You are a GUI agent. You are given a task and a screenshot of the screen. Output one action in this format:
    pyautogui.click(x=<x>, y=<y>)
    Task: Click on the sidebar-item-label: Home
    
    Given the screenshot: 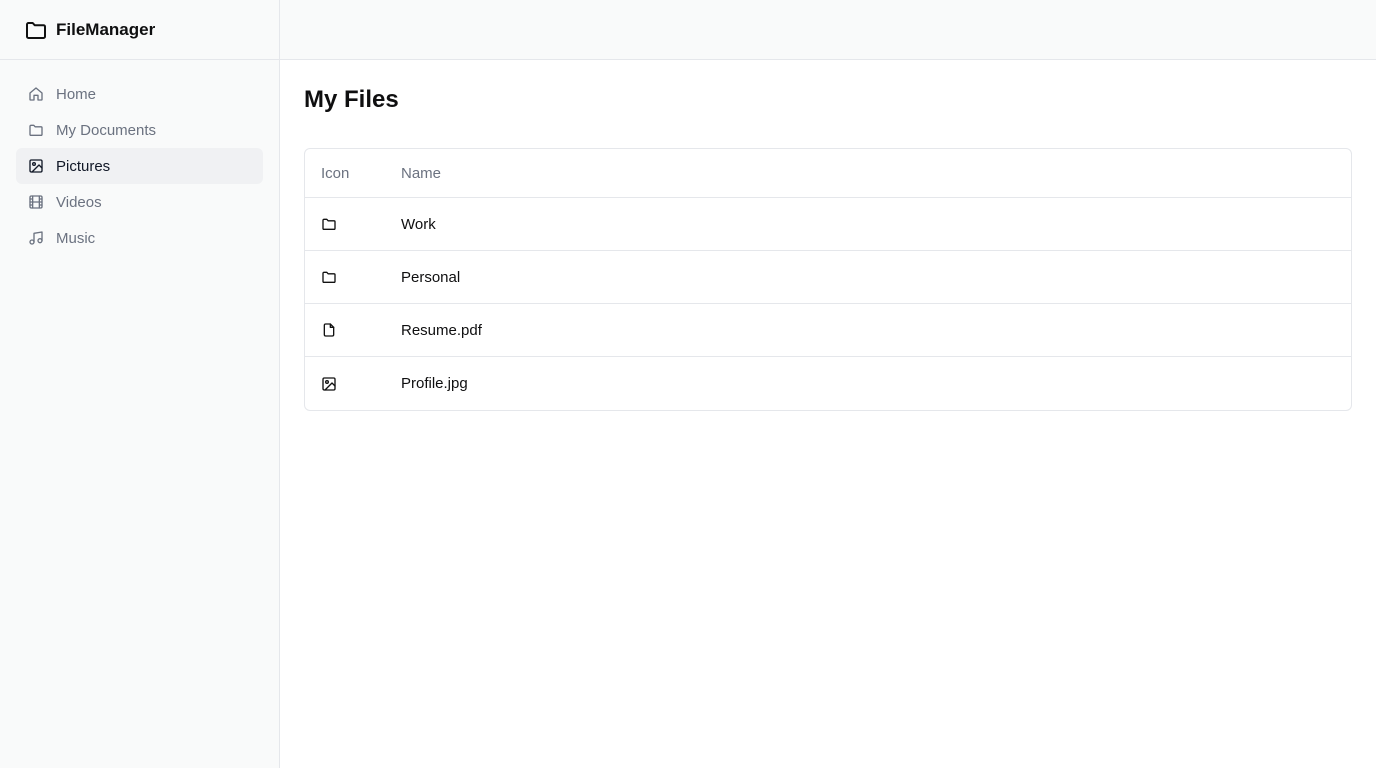 What is the action you would take?
    pyautogui.click(x=76, y=94)
    